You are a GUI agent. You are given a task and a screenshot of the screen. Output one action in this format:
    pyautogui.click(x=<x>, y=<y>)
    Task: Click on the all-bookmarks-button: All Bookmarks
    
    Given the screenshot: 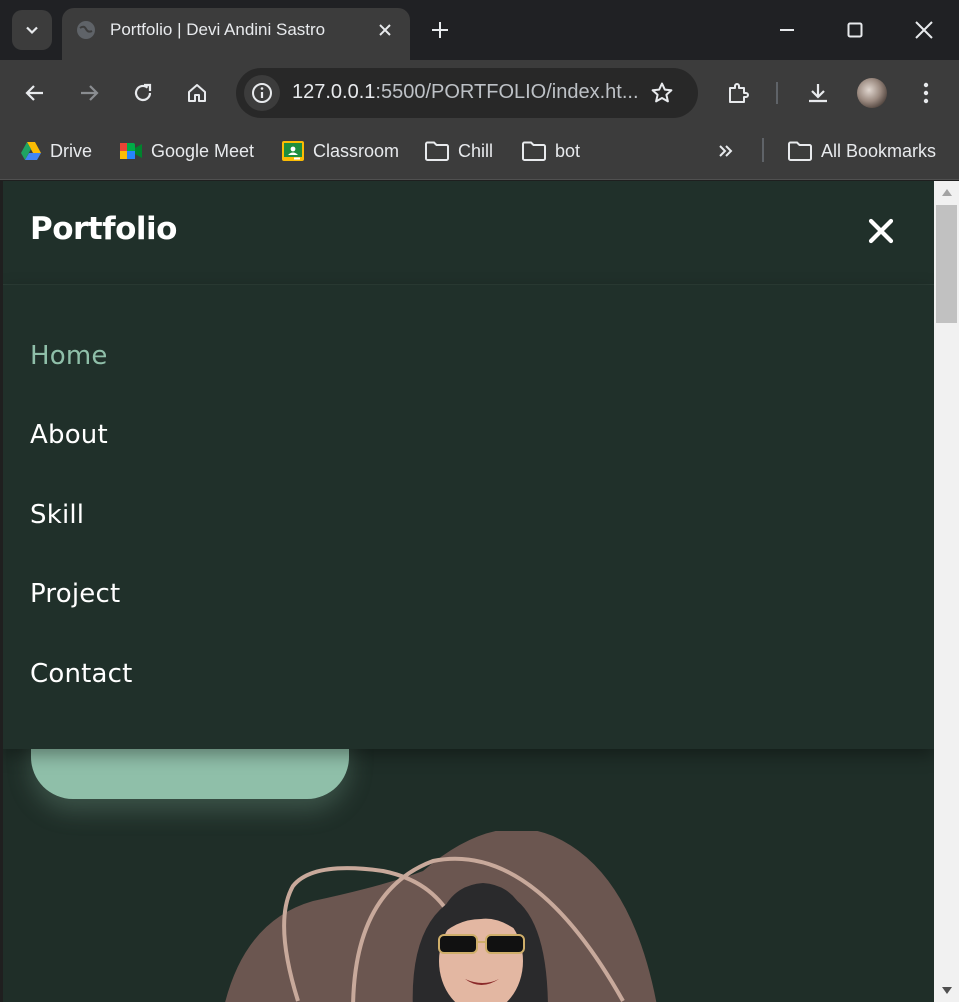 What is the action you would take?
    pyautogui.click(x=861, y=151)
    